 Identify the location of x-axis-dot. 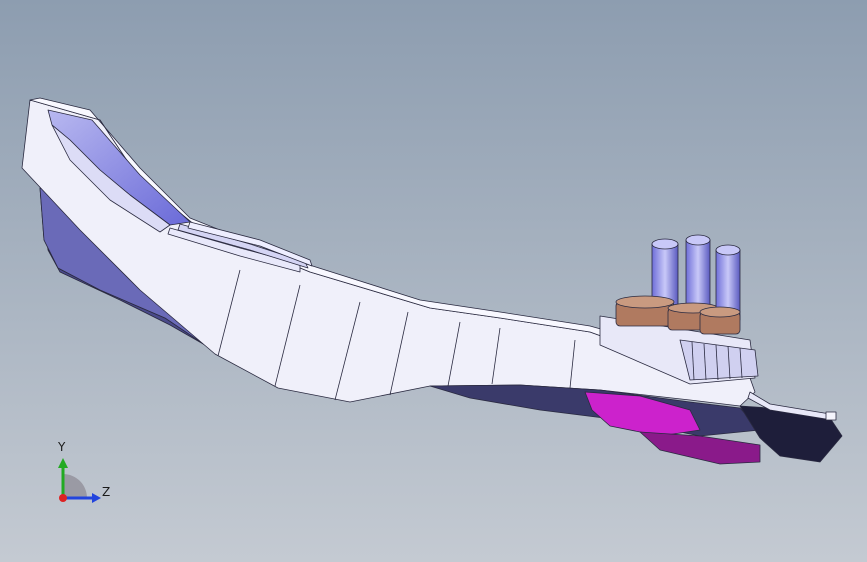
(63, 498).